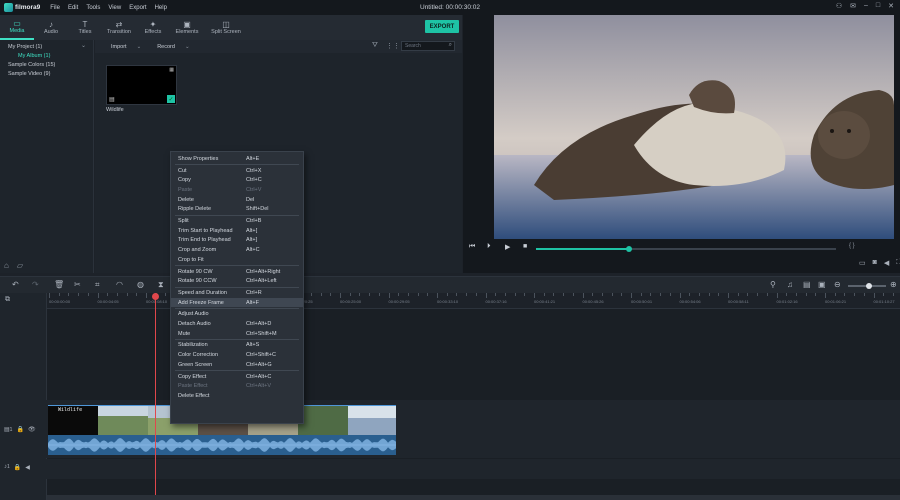  What do you see at coordinates (77, 284) in the screenshot?
I see `cut-icon: ✂` at bounding box center [77, 284].